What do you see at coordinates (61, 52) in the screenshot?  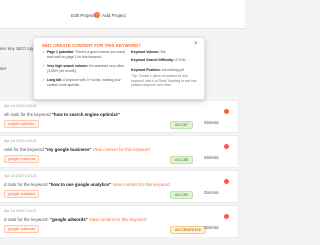 I see `reason-title: Page 1 potential:` at bounding box center [61, 52].